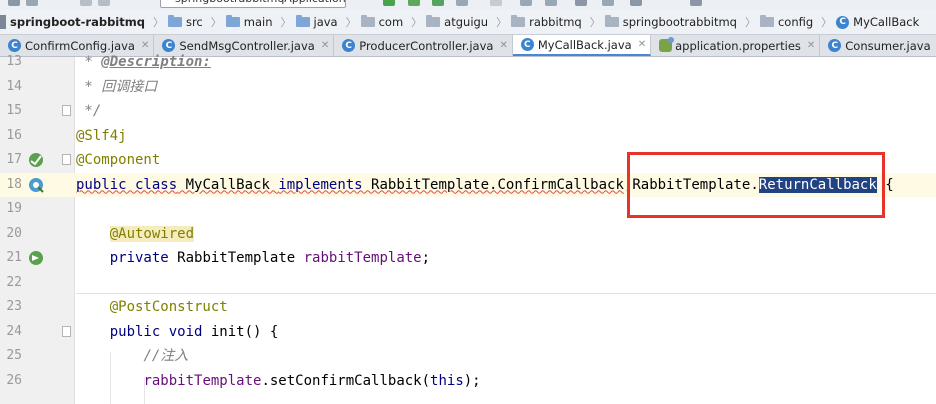 The height and width of the screenshot is (404, 936). What do you see at coordinates (14, 355) in the screenshot?
I see `line-number: 25` at bounding box center [14, 355].